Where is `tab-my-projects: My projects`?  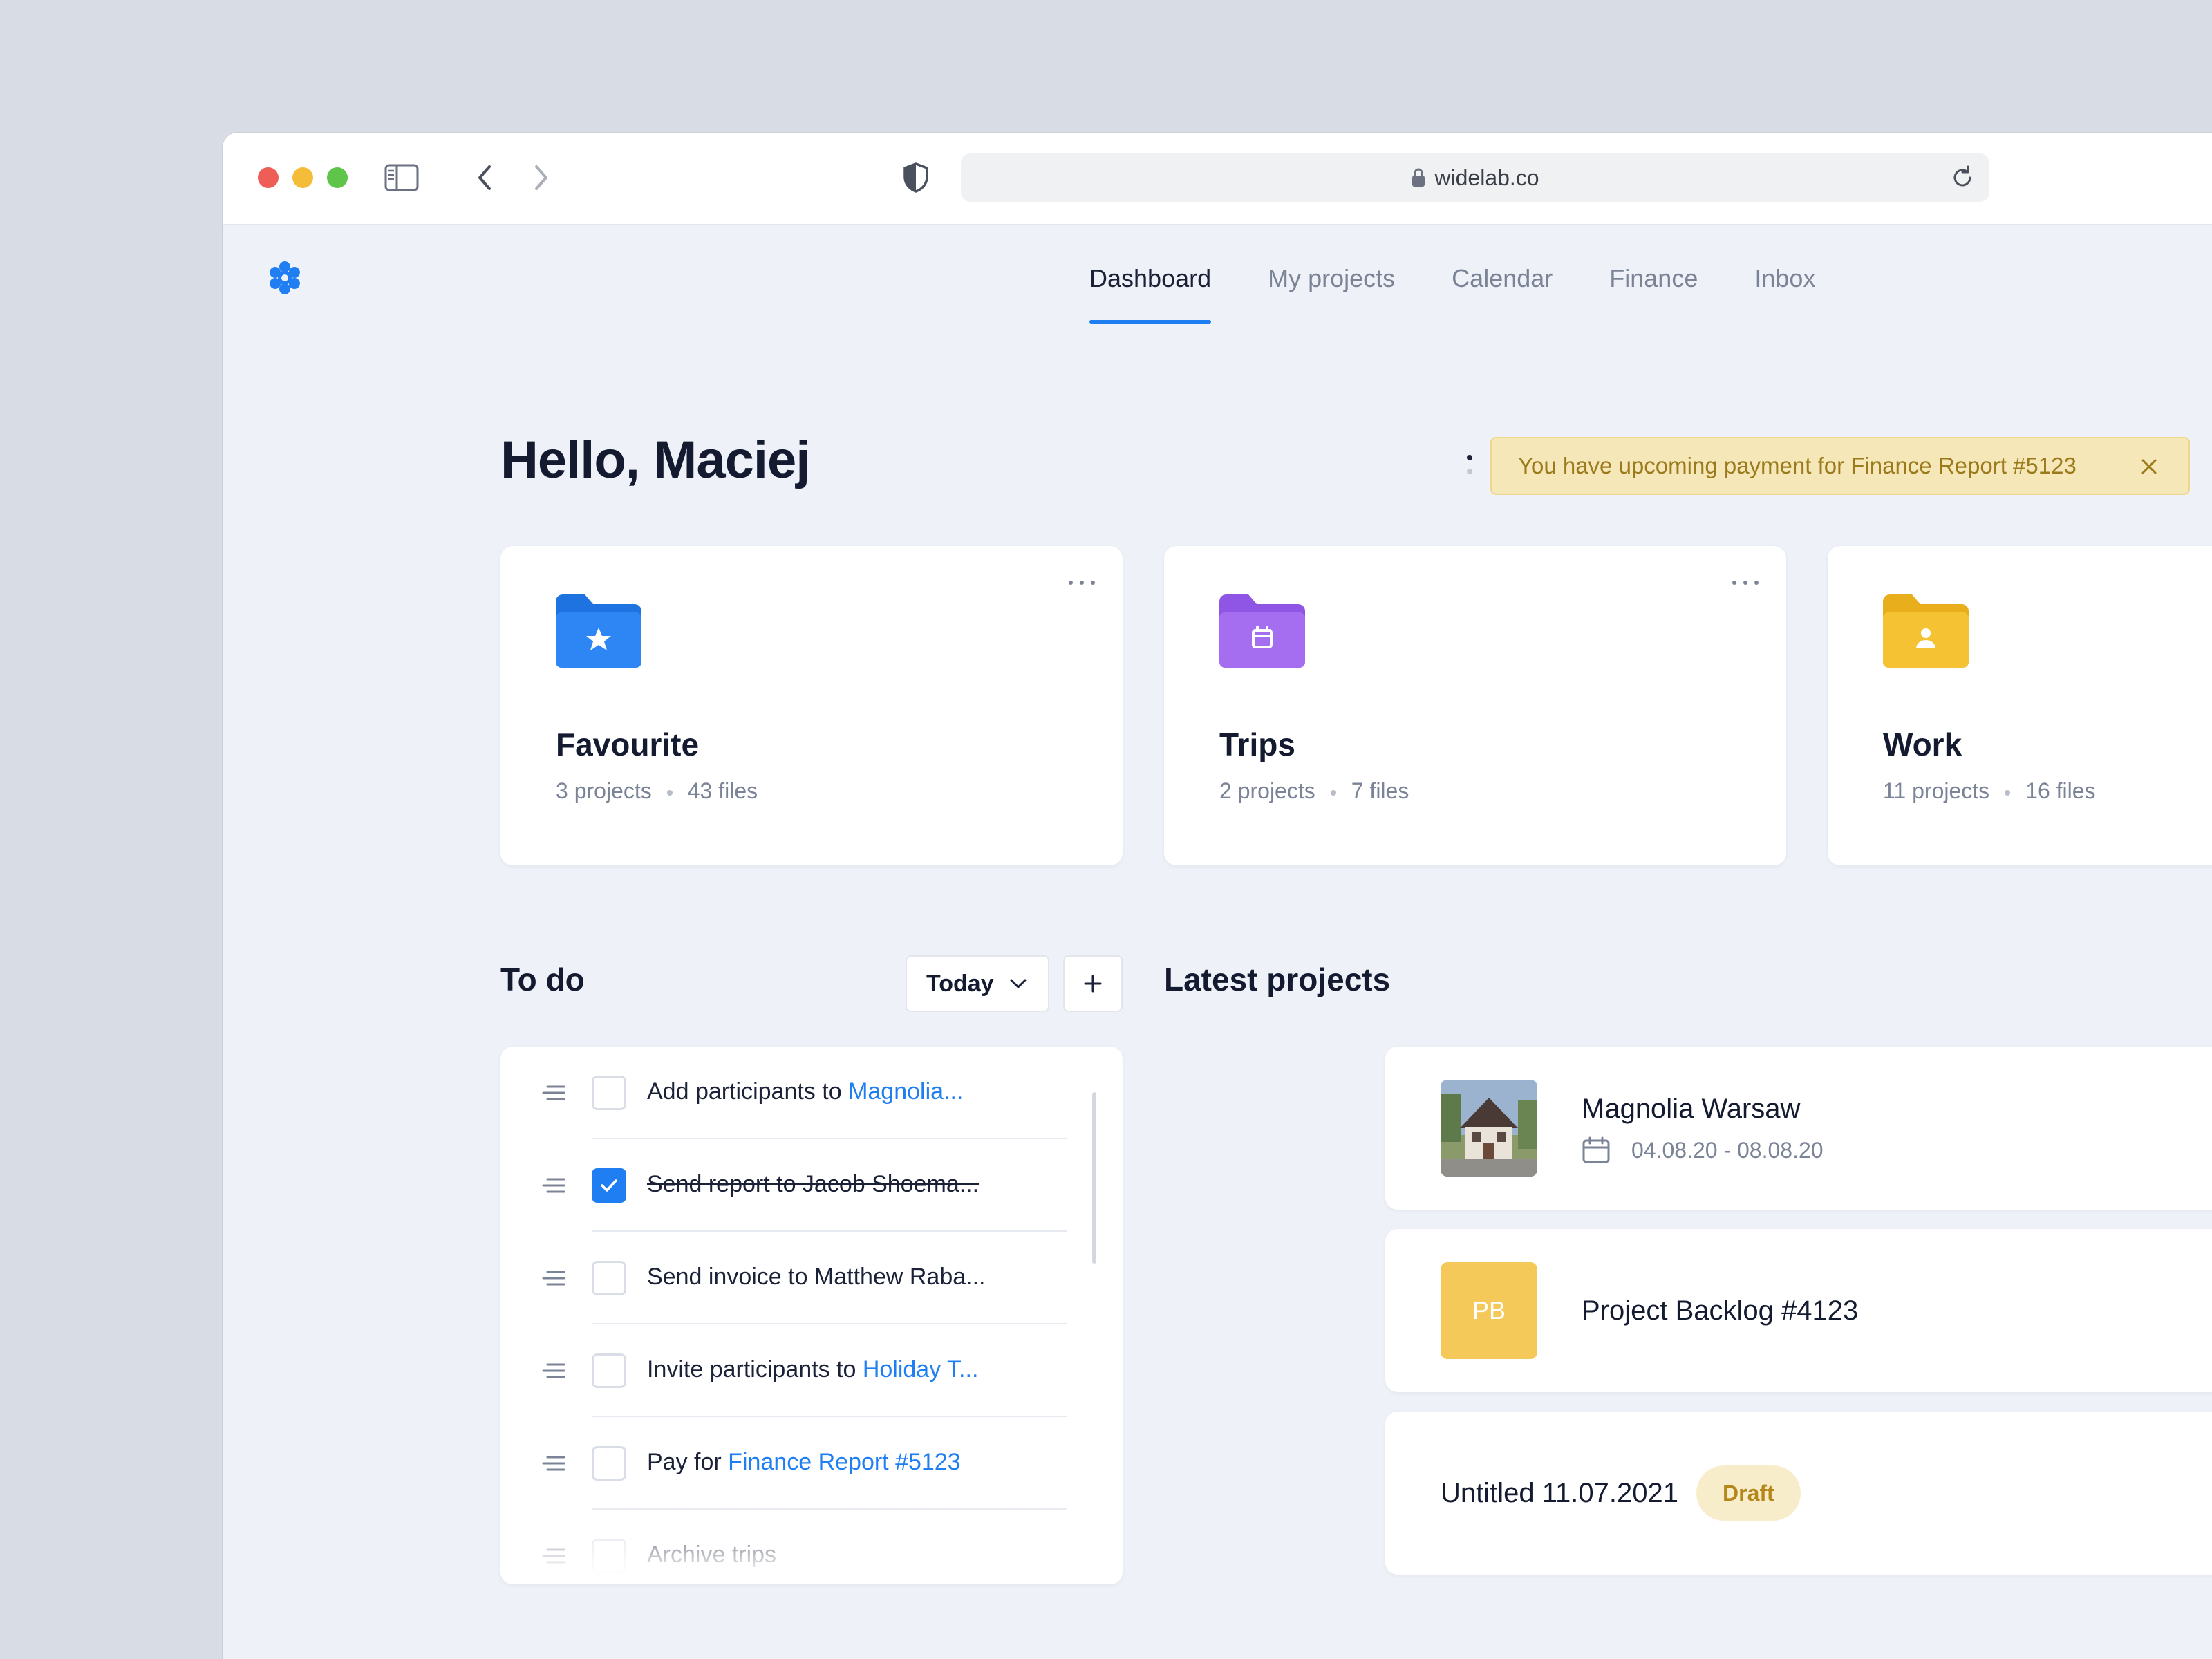 tab-my-projects: My projects is located at coordinates (1331, 294).